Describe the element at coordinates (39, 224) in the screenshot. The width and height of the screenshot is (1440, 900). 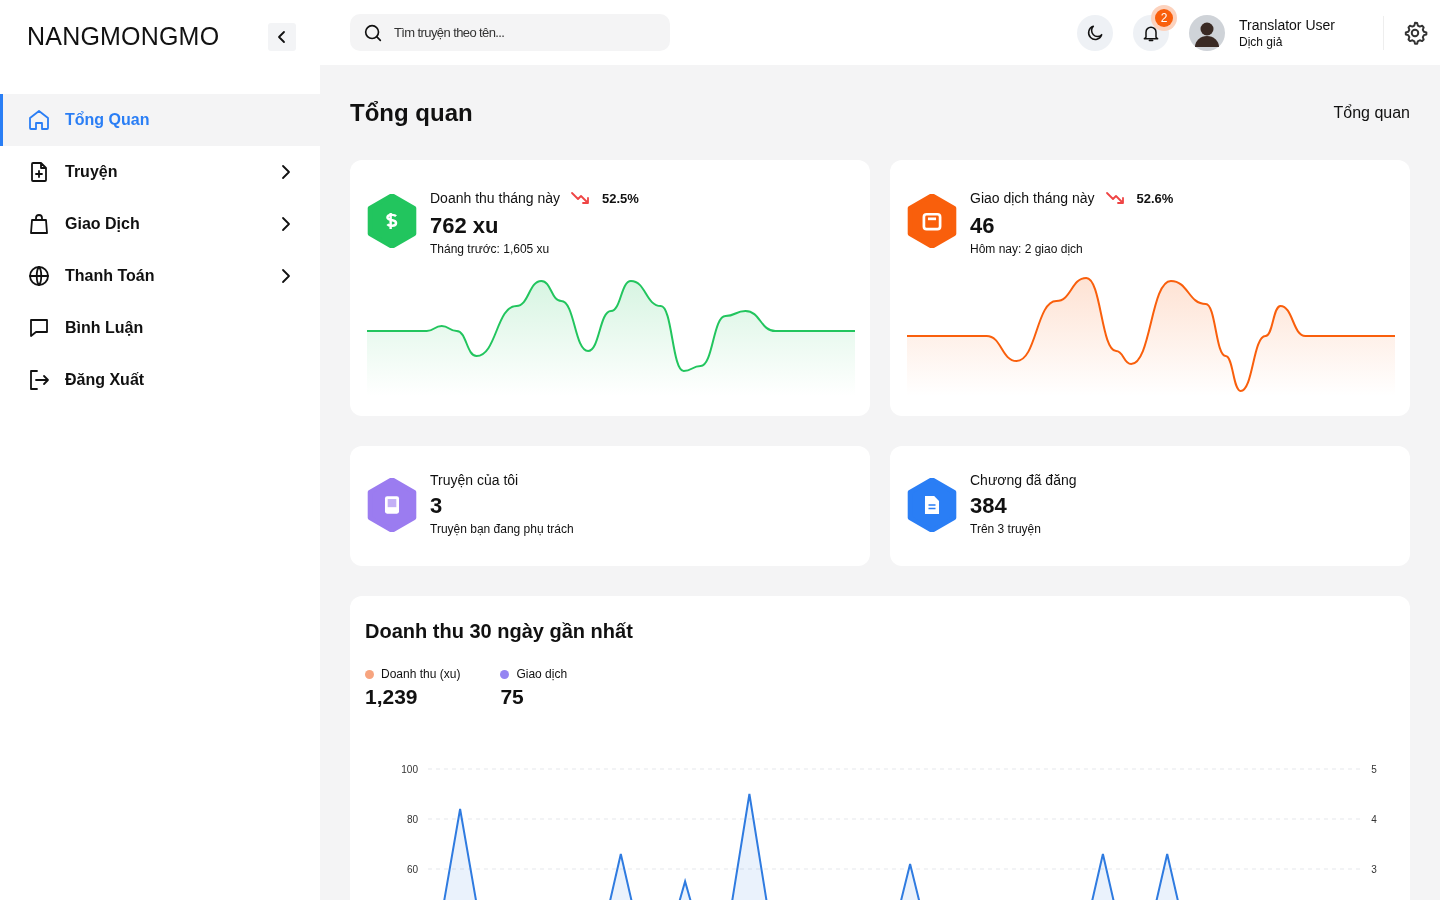
I see `shopping-bag-icon` at that location.